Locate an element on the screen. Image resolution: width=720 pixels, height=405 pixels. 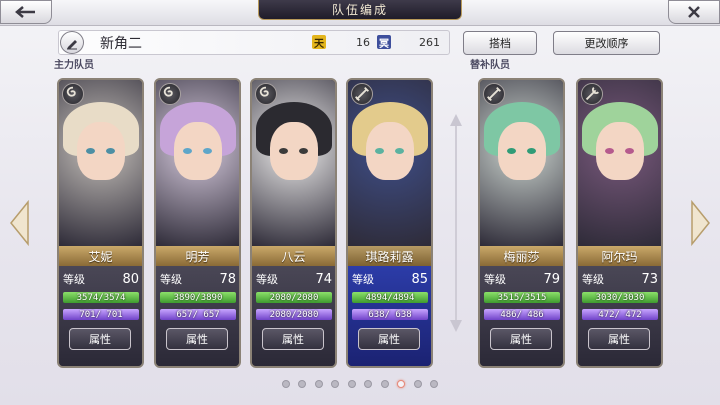
character-card: 艾妮 等级 80 3574/3574 701/ 701 属性 is located at coordinates (100, 223).